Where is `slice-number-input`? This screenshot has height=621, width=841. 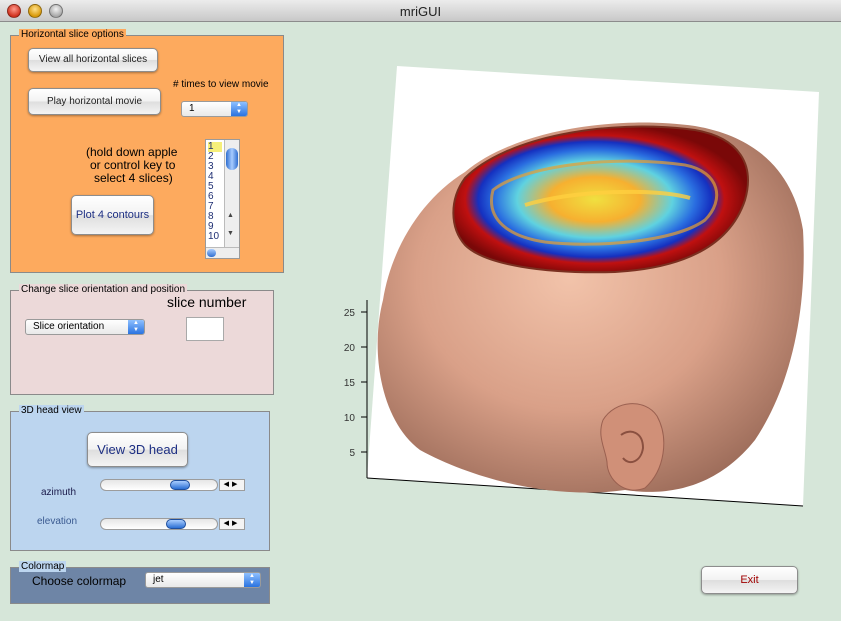 slice-number-input is located at coordinates (205, 329).